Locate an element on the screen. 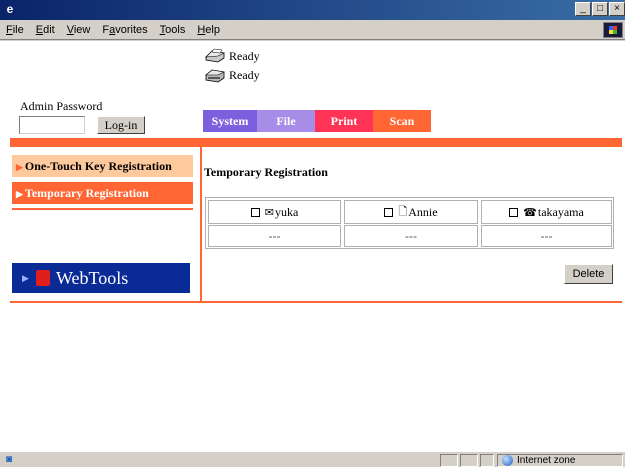 The height and width of the screenshot is (467, 625). menu-tools: Tools is located at coordinates (173, 30).